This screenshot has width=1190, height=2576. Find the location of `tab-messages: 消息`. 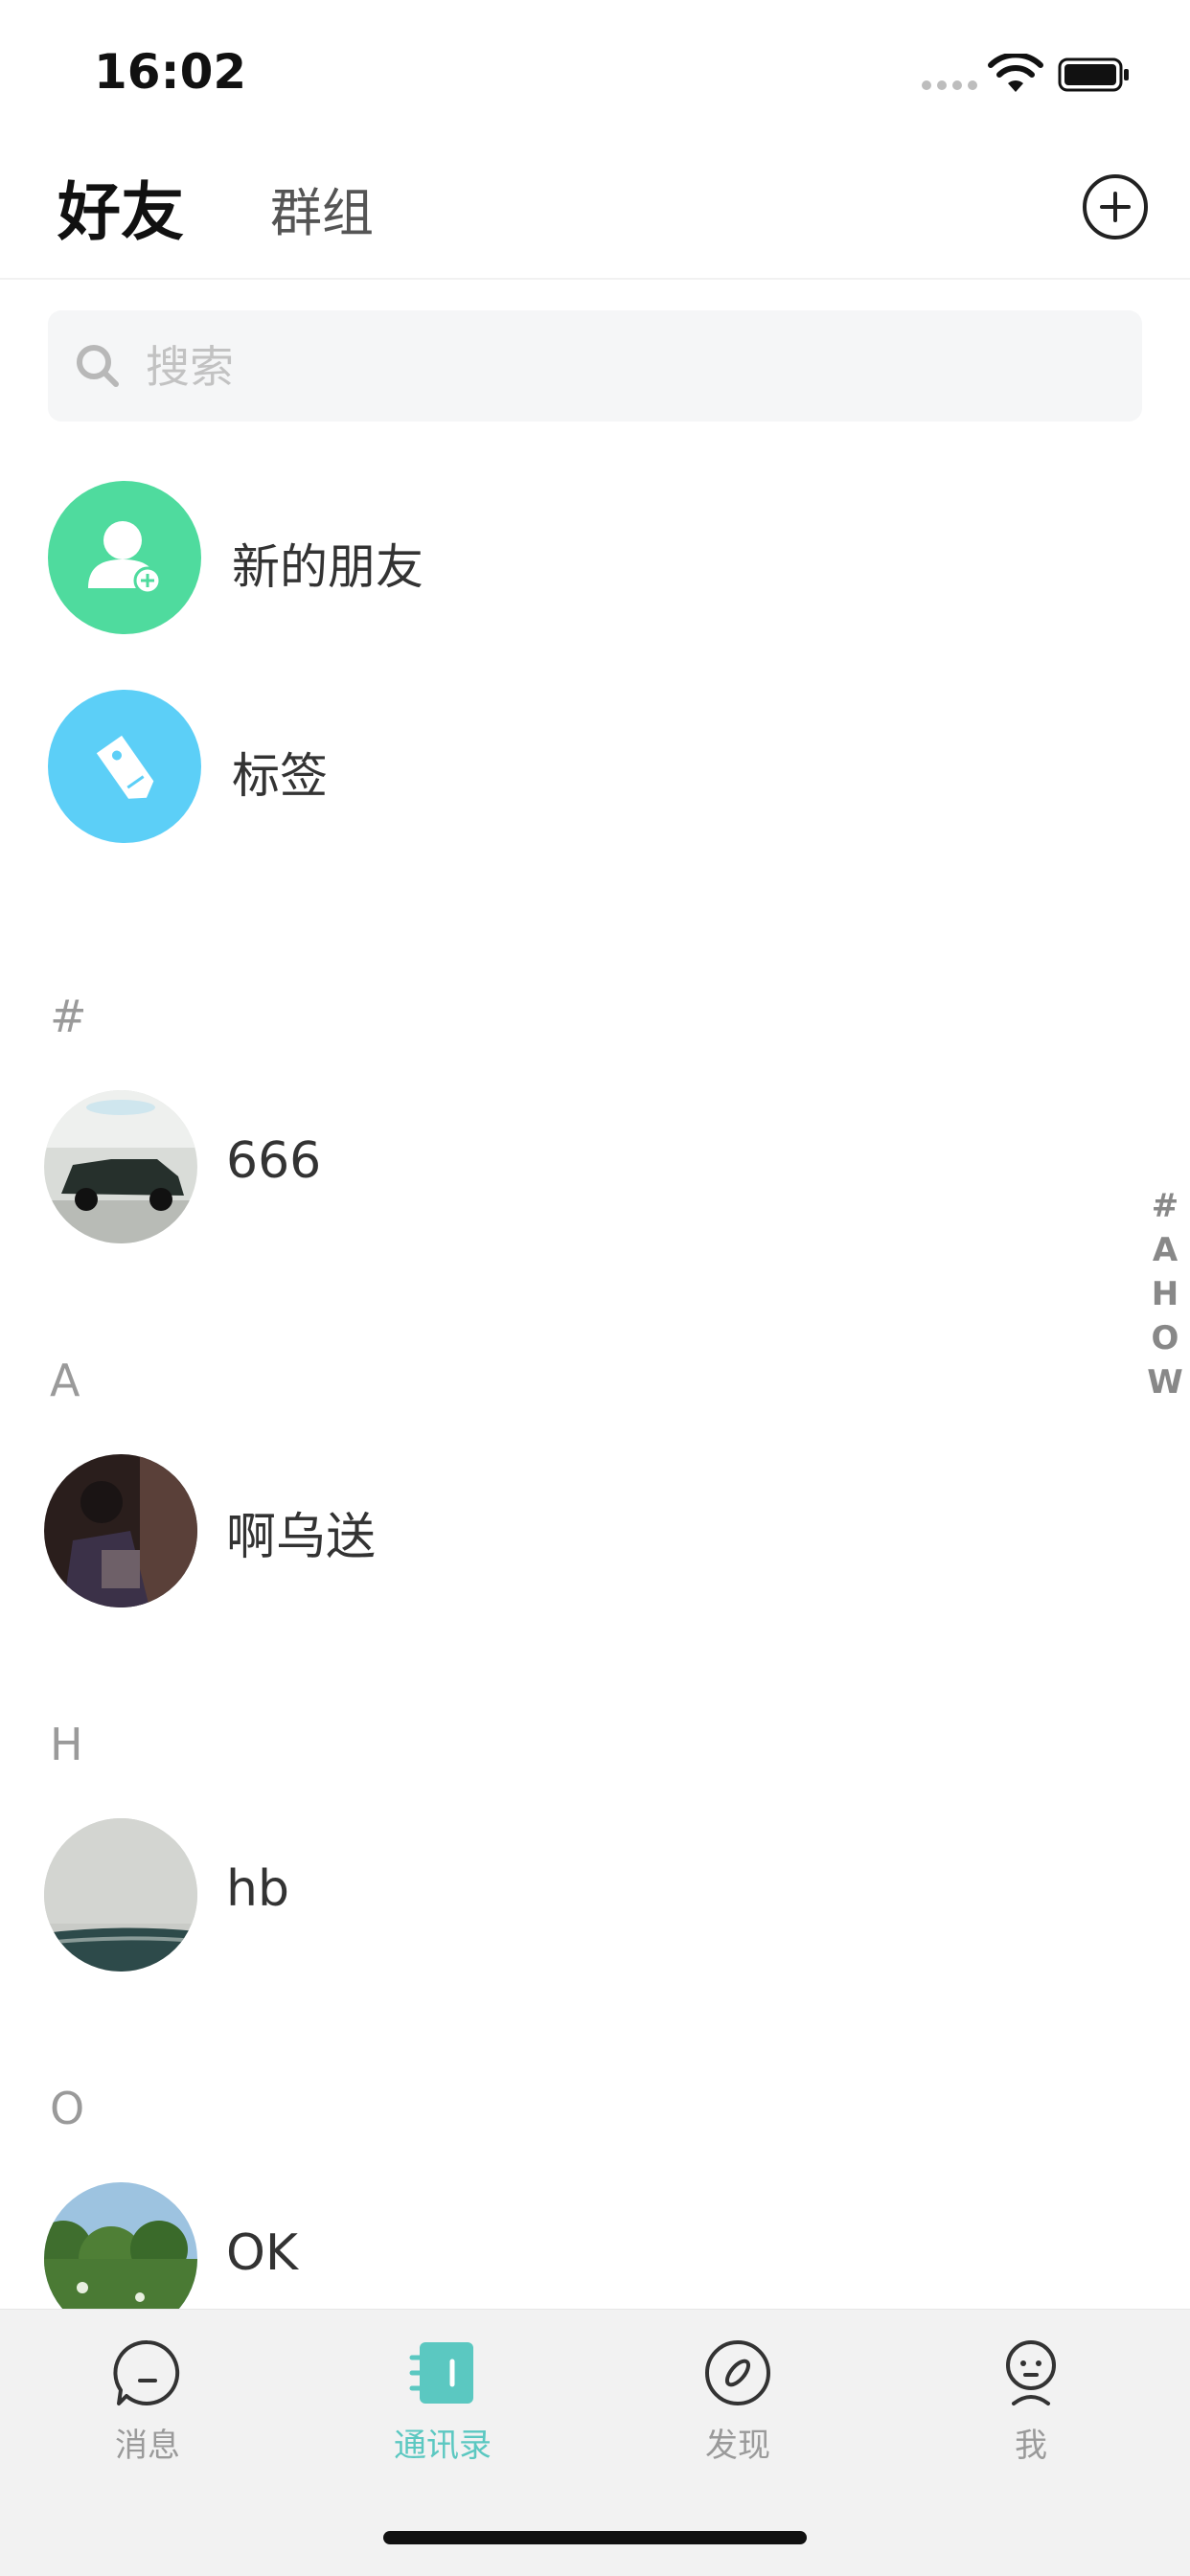

tab-messages: 消息 is located at coordinates (148, 2414).